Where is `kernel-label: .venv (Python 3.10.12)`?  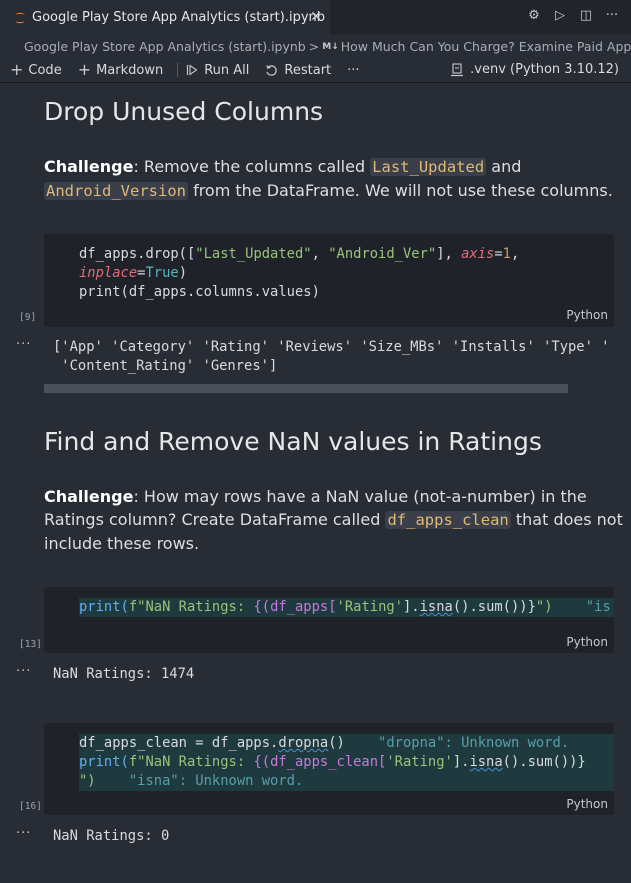
kernel-label: .venv (Python 3.10.12) is located at coordinates (544, 69).